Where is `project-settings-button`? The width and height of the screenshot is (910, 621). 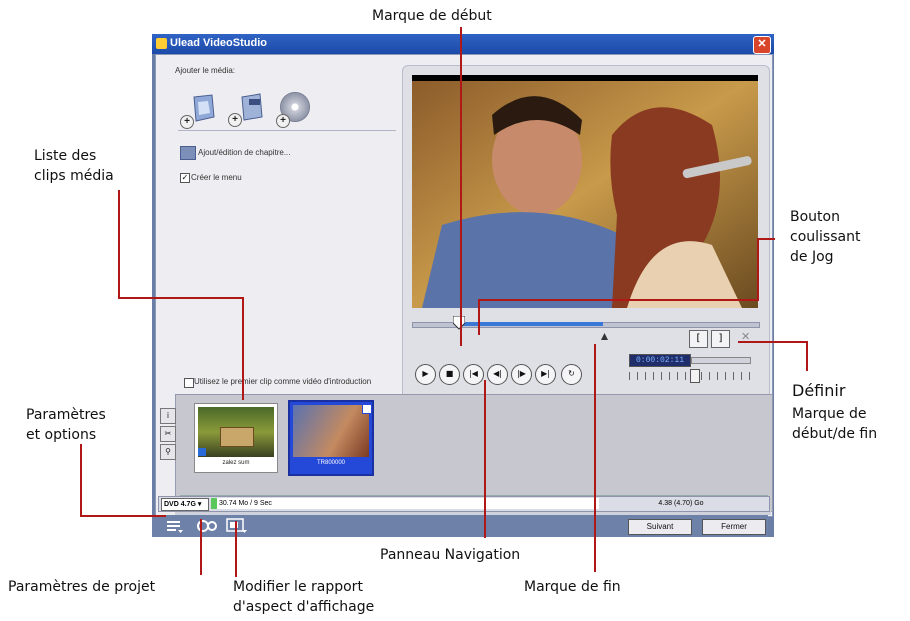
project-settings-button is located at coordinates (206, 526).